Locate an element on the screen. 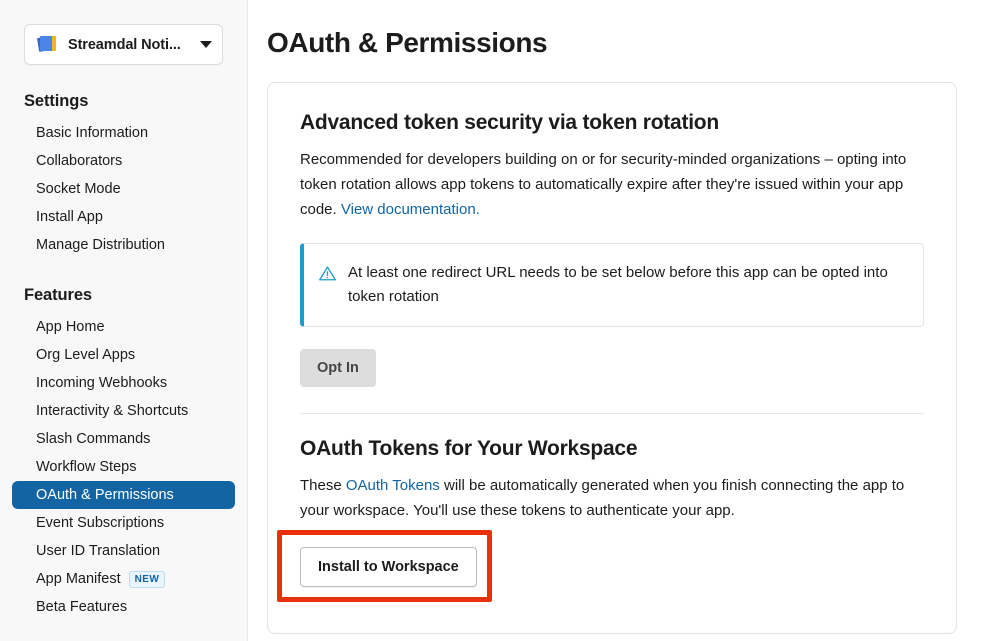 The height and width of the screenshot is (641, 981). sidebar-item-user-id-translation: User ID Translation is located at coordinates (123, 551).